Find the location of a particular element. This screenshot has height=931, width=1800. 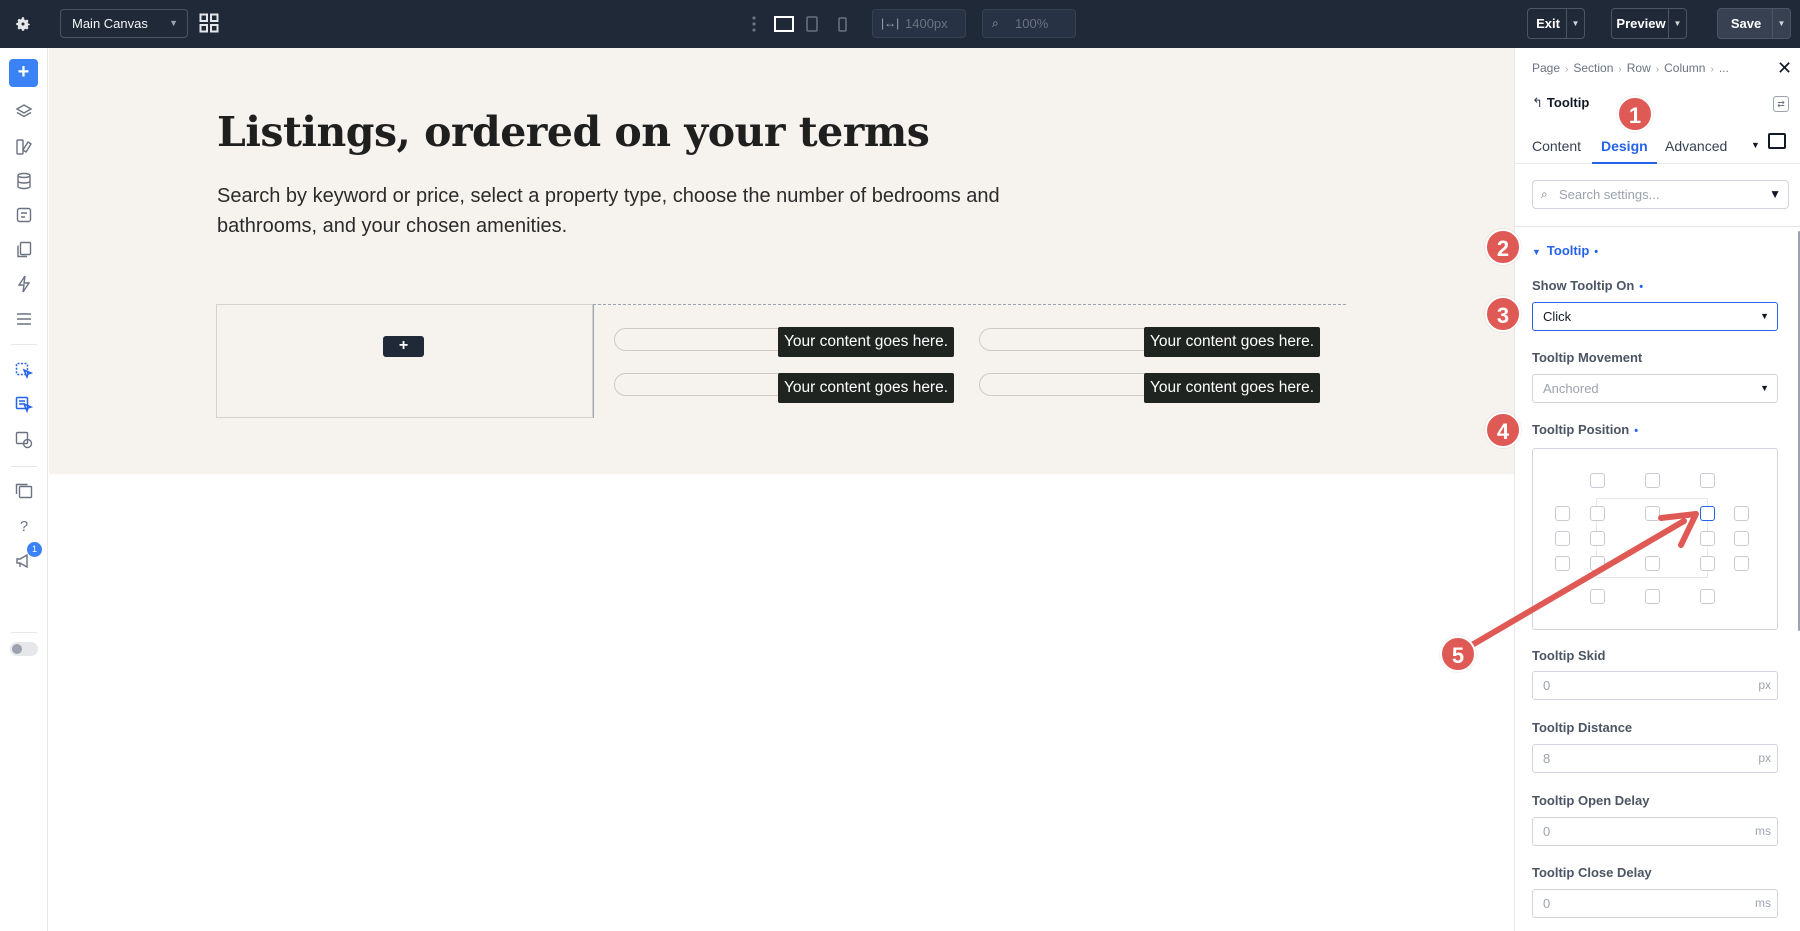

show-on-select: Click ▼ is located at coordinates (1655, 316).